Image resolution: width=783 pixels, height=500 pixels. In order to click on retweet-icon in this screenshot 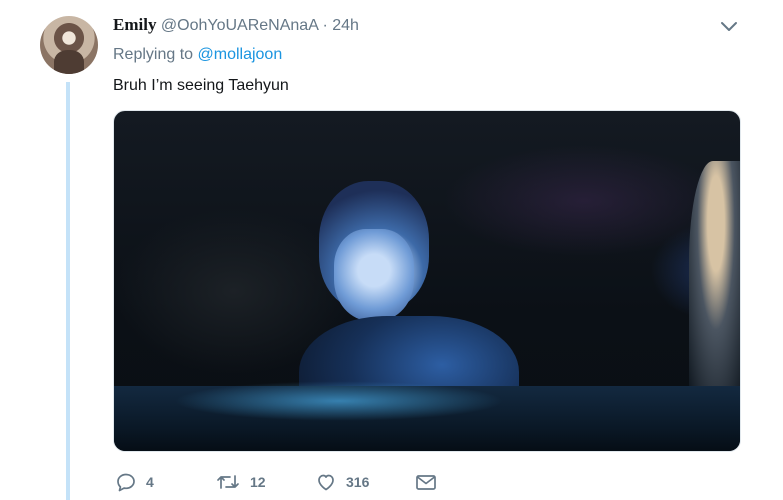, I will do `click(228, 482)`.